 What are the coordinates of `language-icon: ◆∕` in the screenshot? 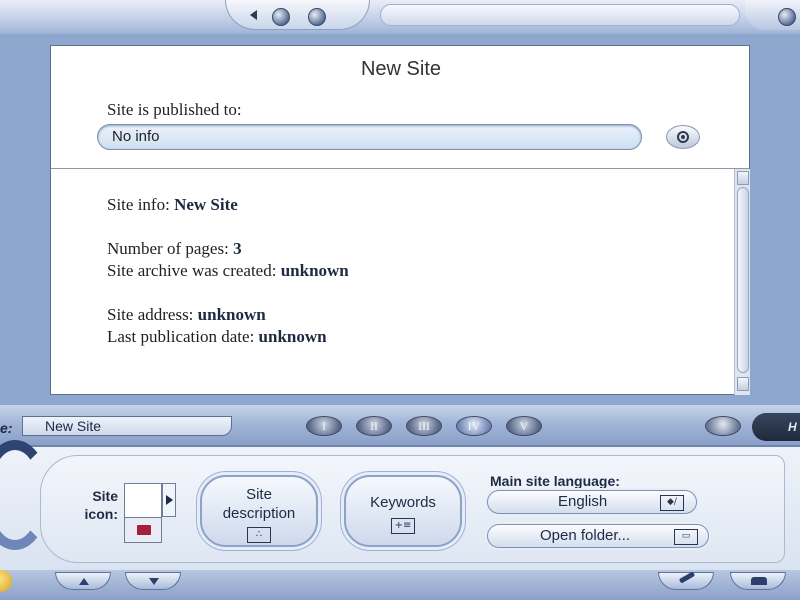 It's located at (672, 503).